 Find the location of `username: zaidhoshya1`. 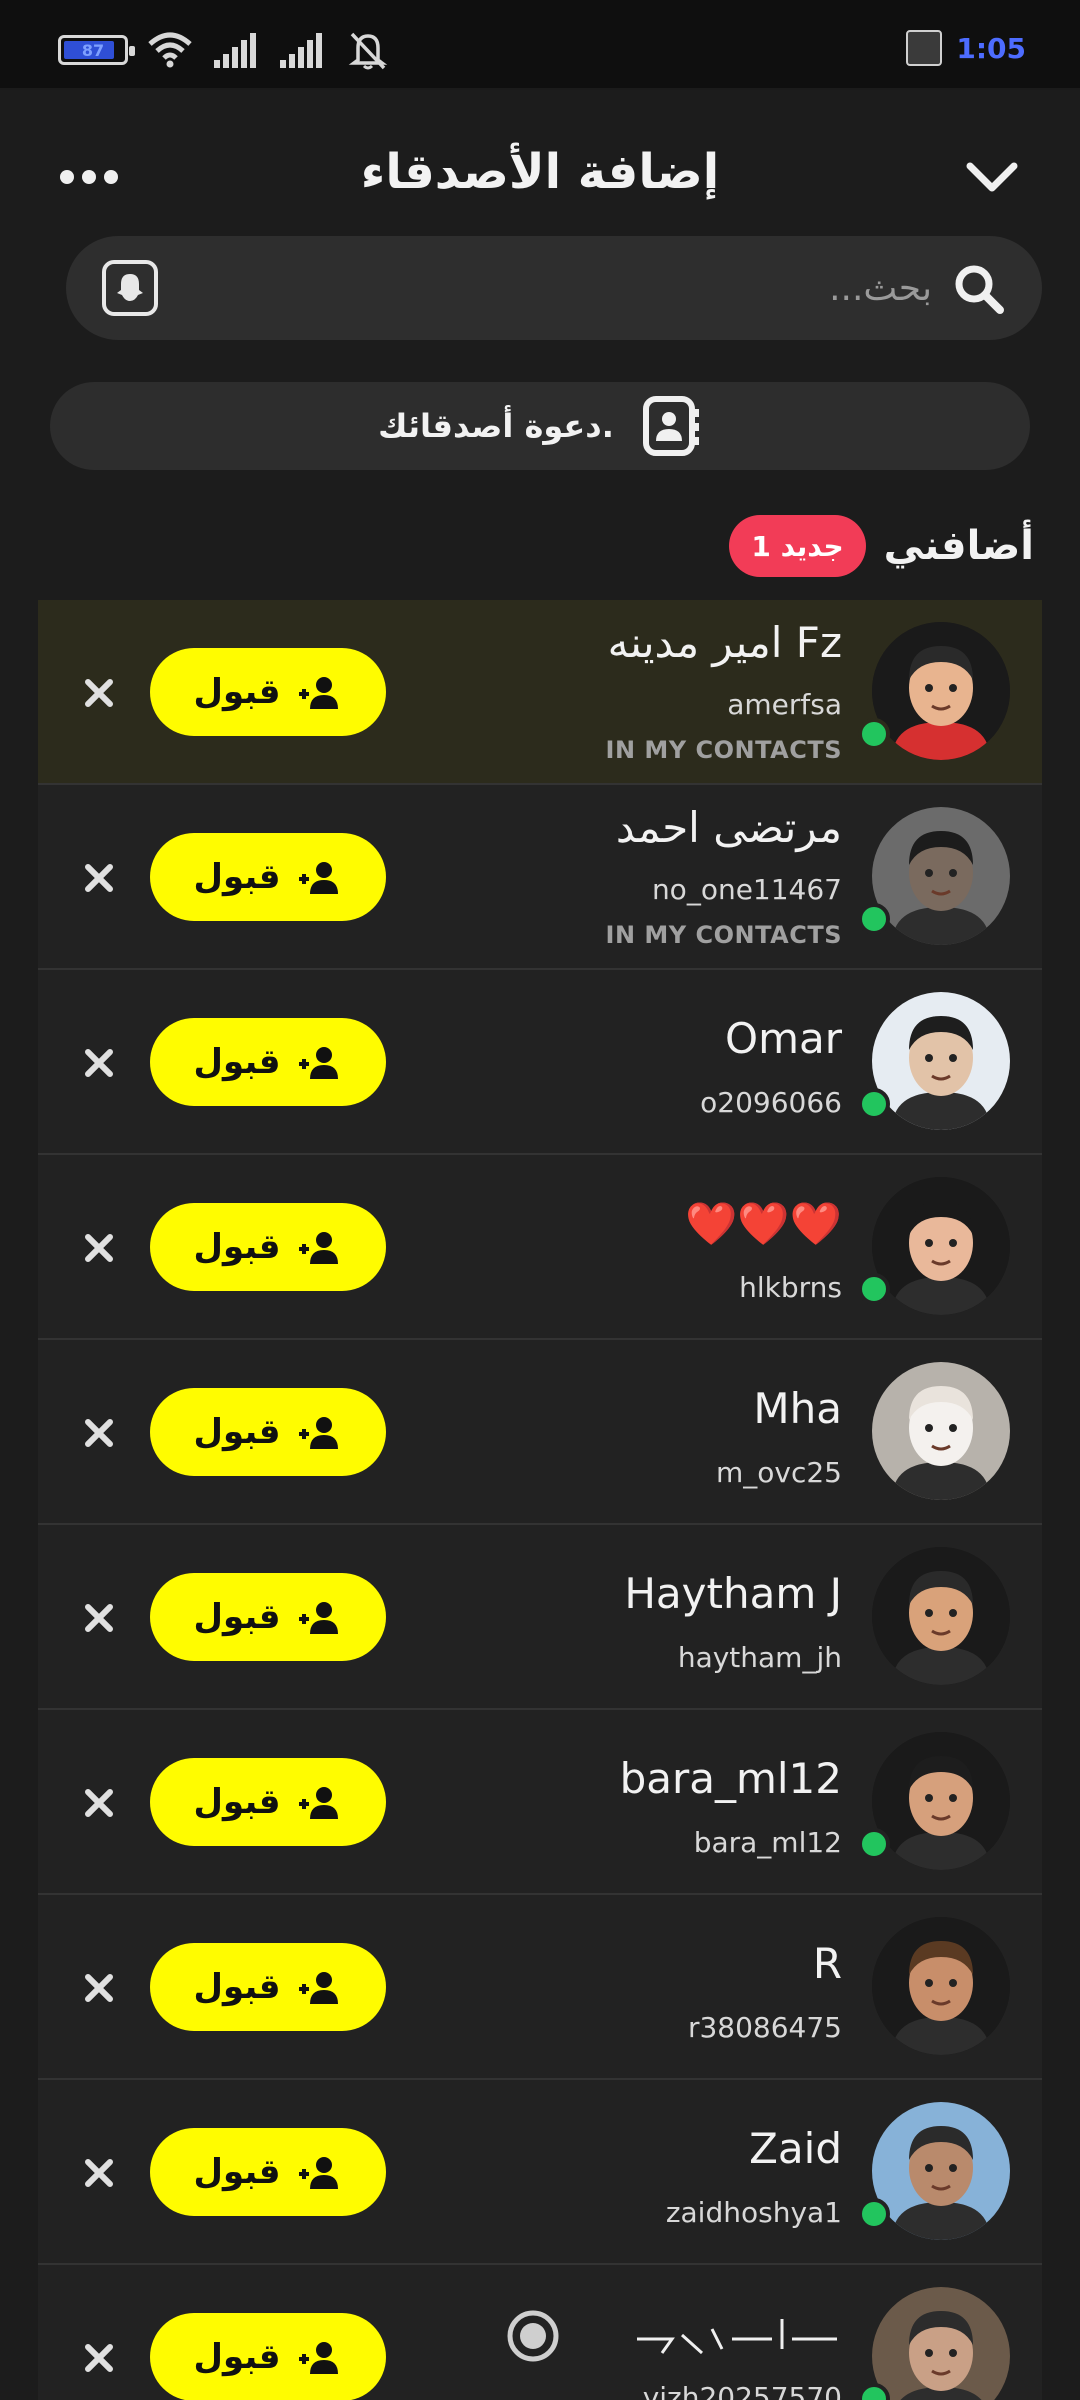

username: zaidhoshya1 is located at coordinates (753, 2212).